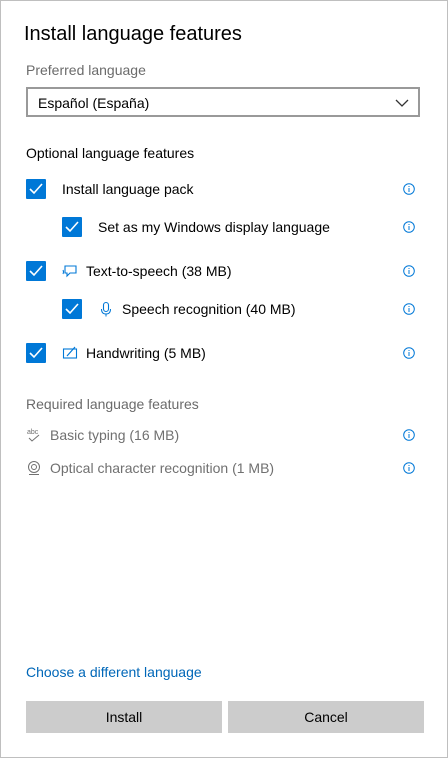  Describe the element at coordinates (223, 102) in the screenshot. I see `preferred-language-dropdown: Español (España)` at that location.